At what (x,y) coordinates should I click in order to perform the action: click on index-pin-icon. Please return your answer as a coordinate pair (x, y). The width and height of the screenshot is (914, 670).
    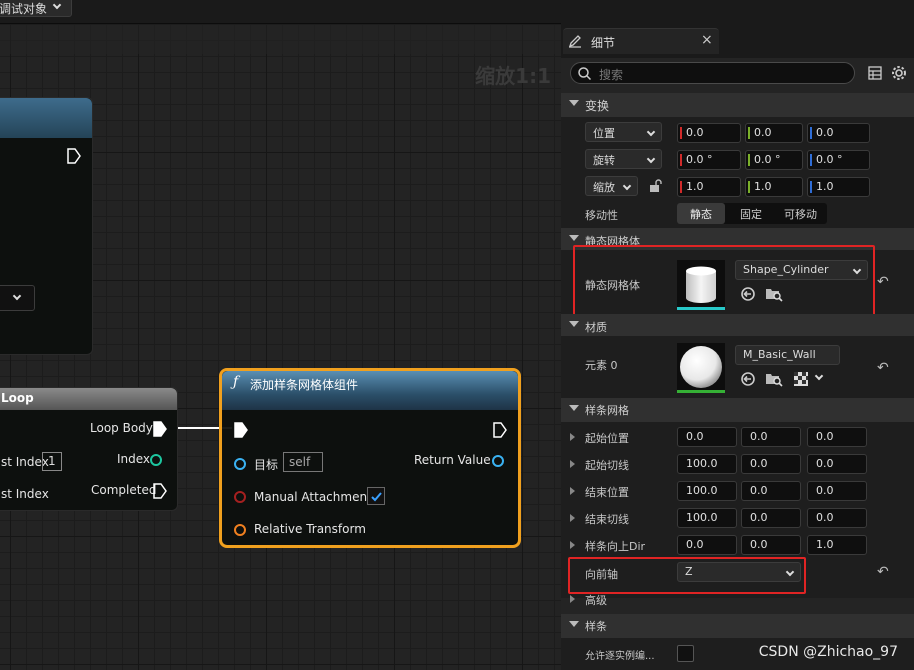
    Looking at the image, I should click on (156, 460).